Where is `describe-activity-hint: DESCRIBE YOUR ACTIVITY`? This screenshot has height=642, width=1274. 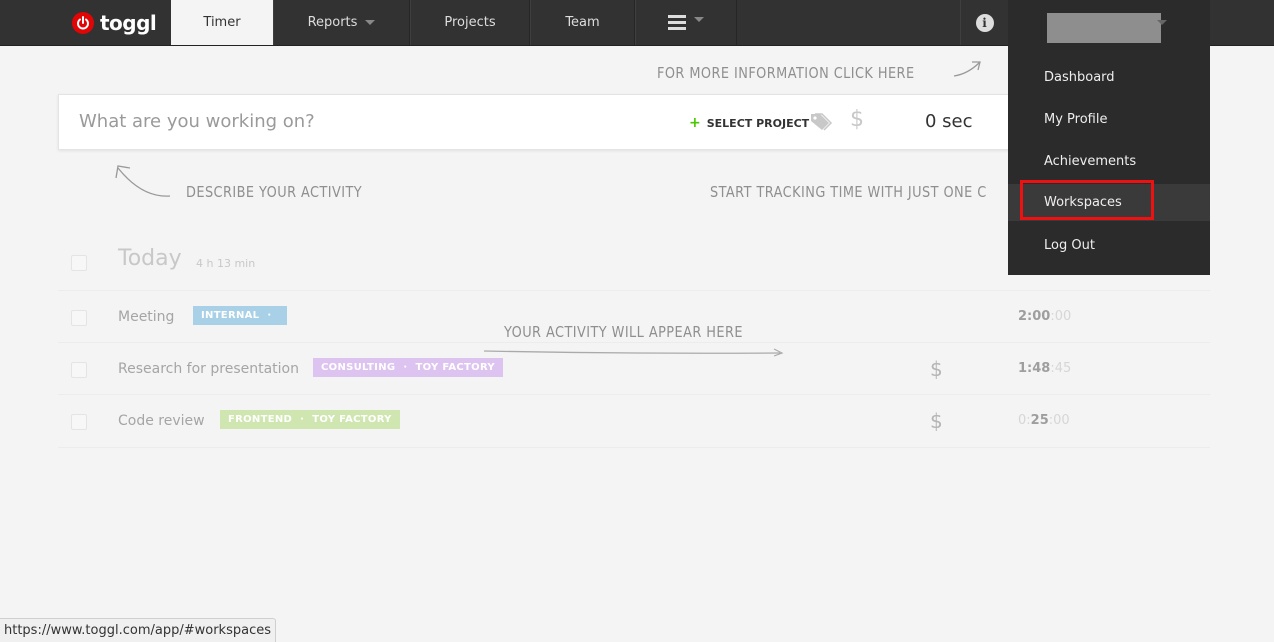
describe-activity-hint: DESCRIBE YOUR ACTIVITY is located at coordinates (274, 192).